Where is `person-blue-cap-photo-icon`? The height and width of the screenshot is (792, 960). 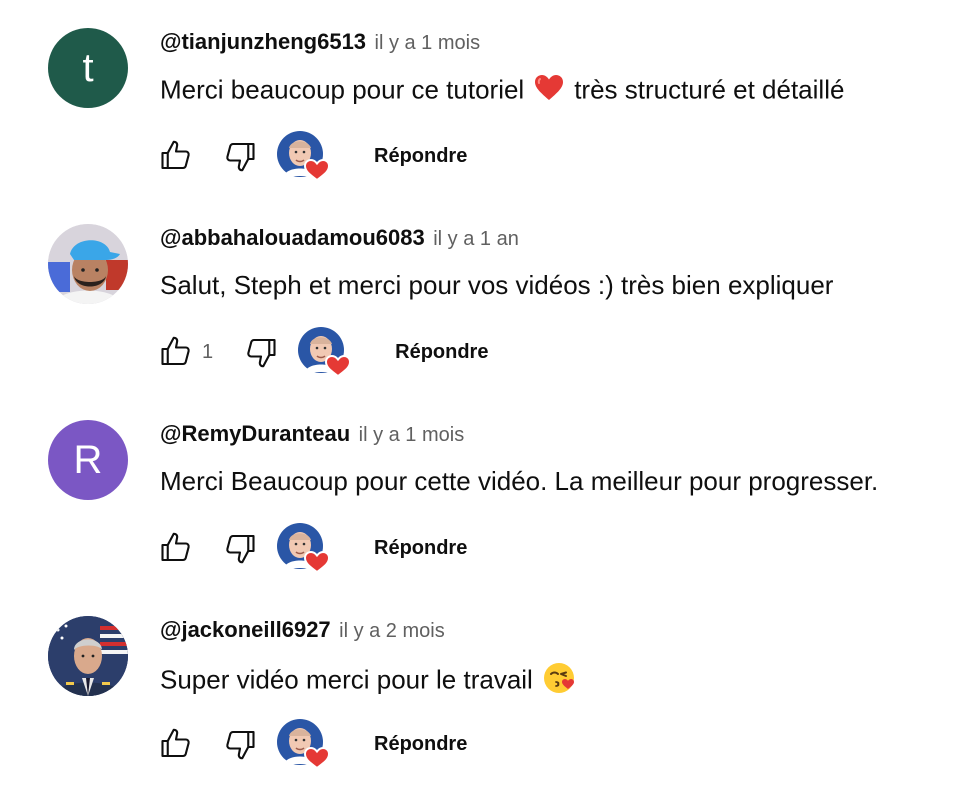 person-blue-cap-photo-icon is located at coordinates (88, 264).